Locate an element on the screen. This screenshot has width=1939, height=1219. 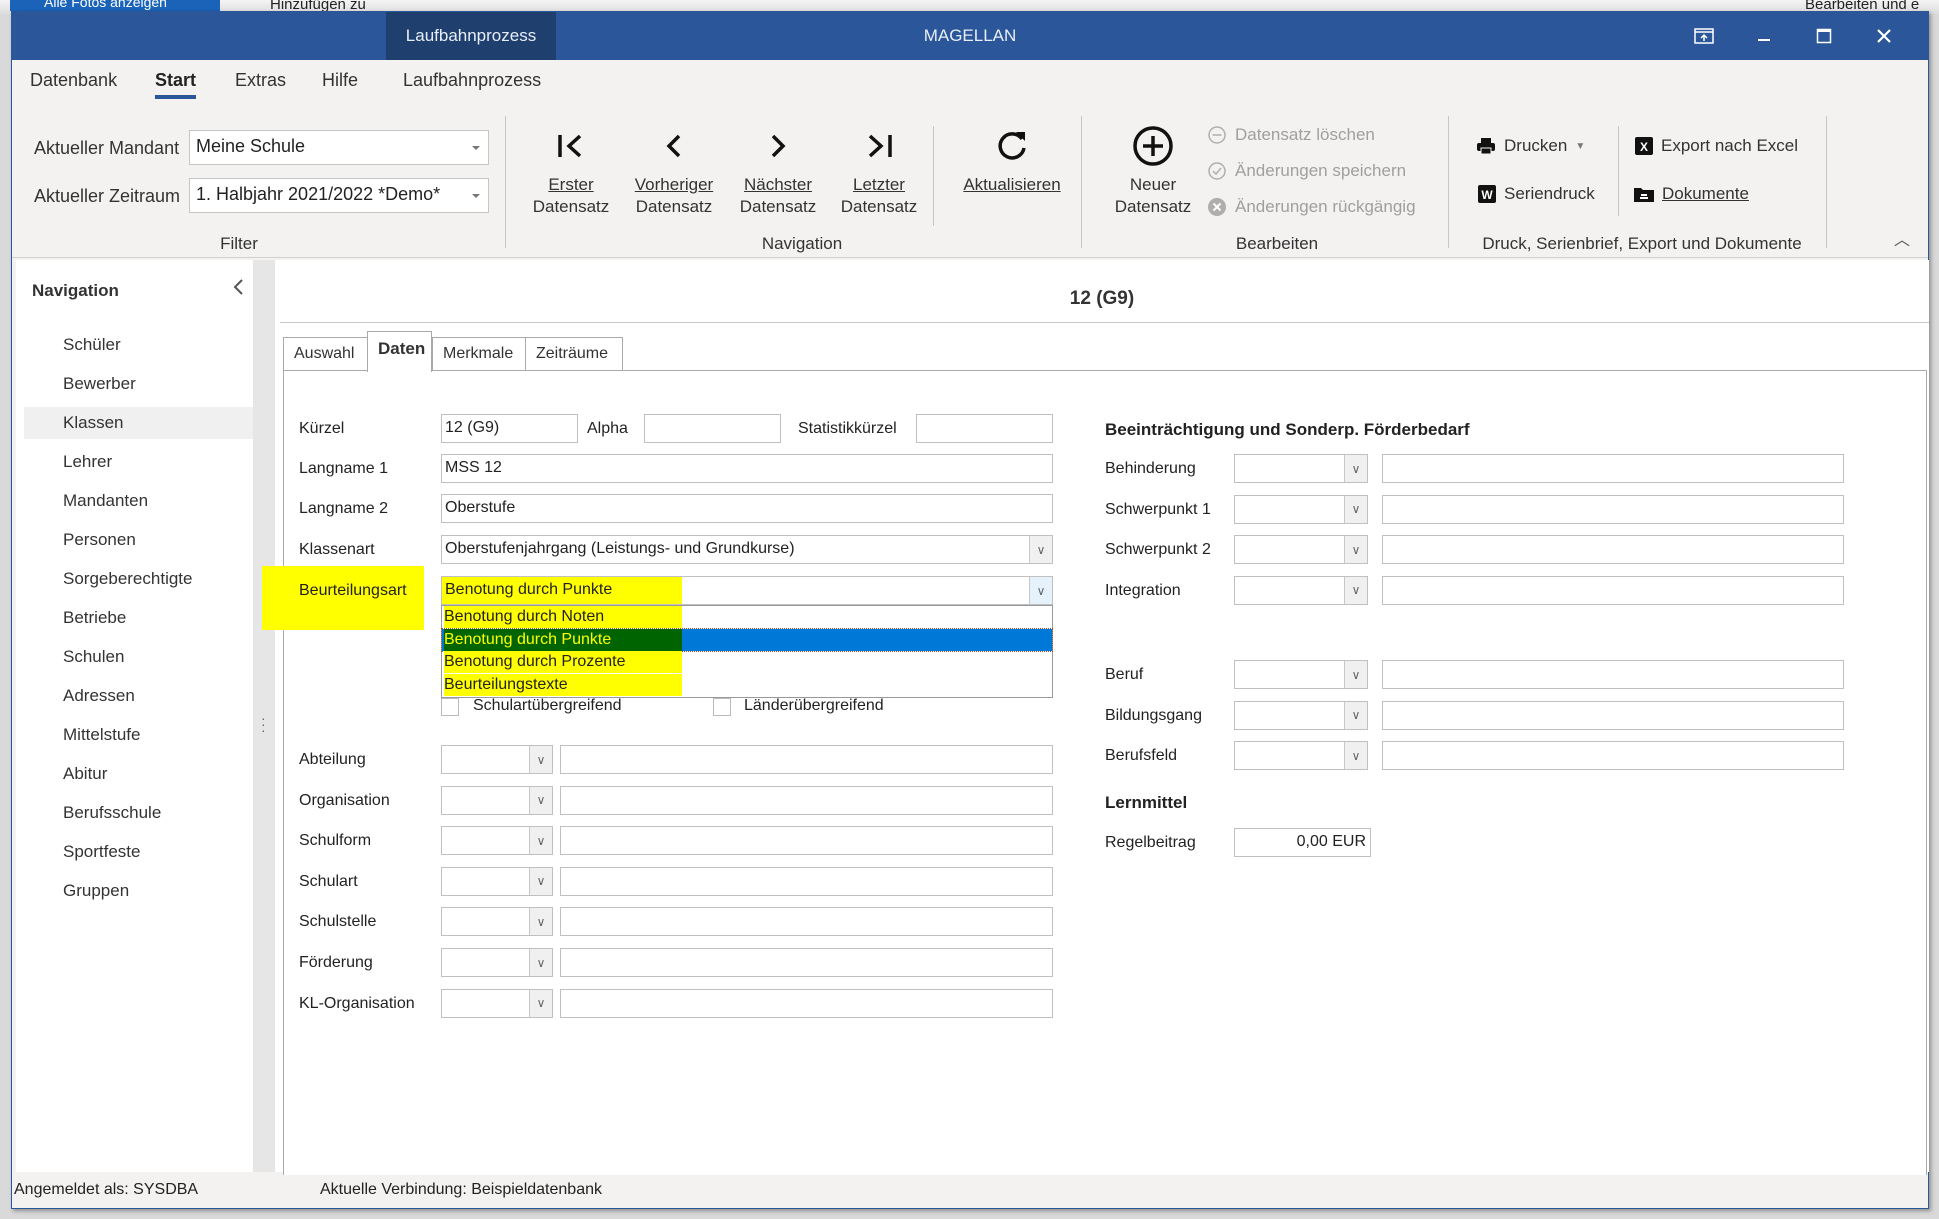
organisation-select: ∨ is located at coordinates (497, 800).